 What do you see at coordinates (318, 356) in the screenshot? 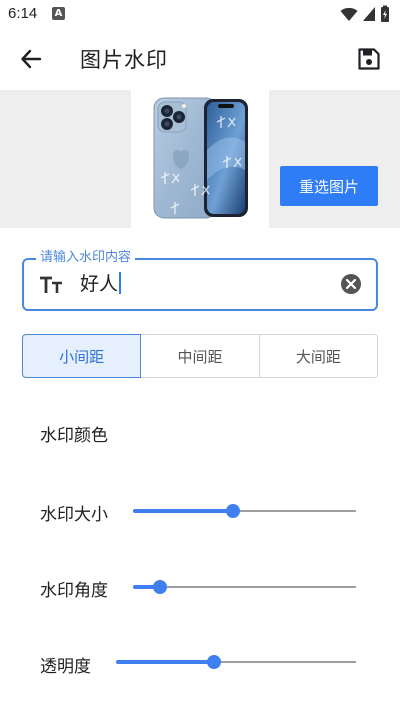
I see `spacing-large-option: 大间距` at bounding box center [318, 356].